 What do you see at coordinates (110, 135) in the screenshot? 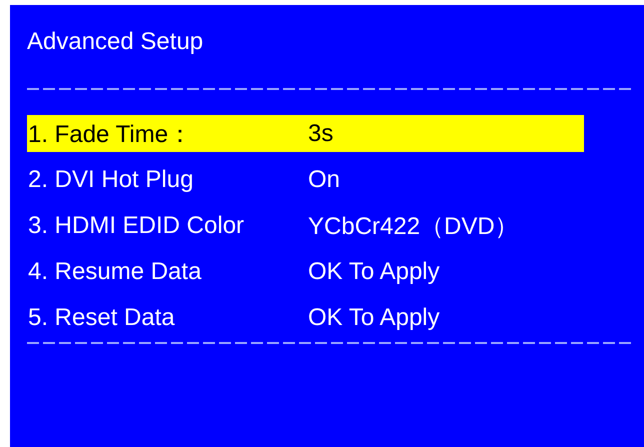
I see `item-label: 1. Fade Time：` at bounding box center [110, 135].